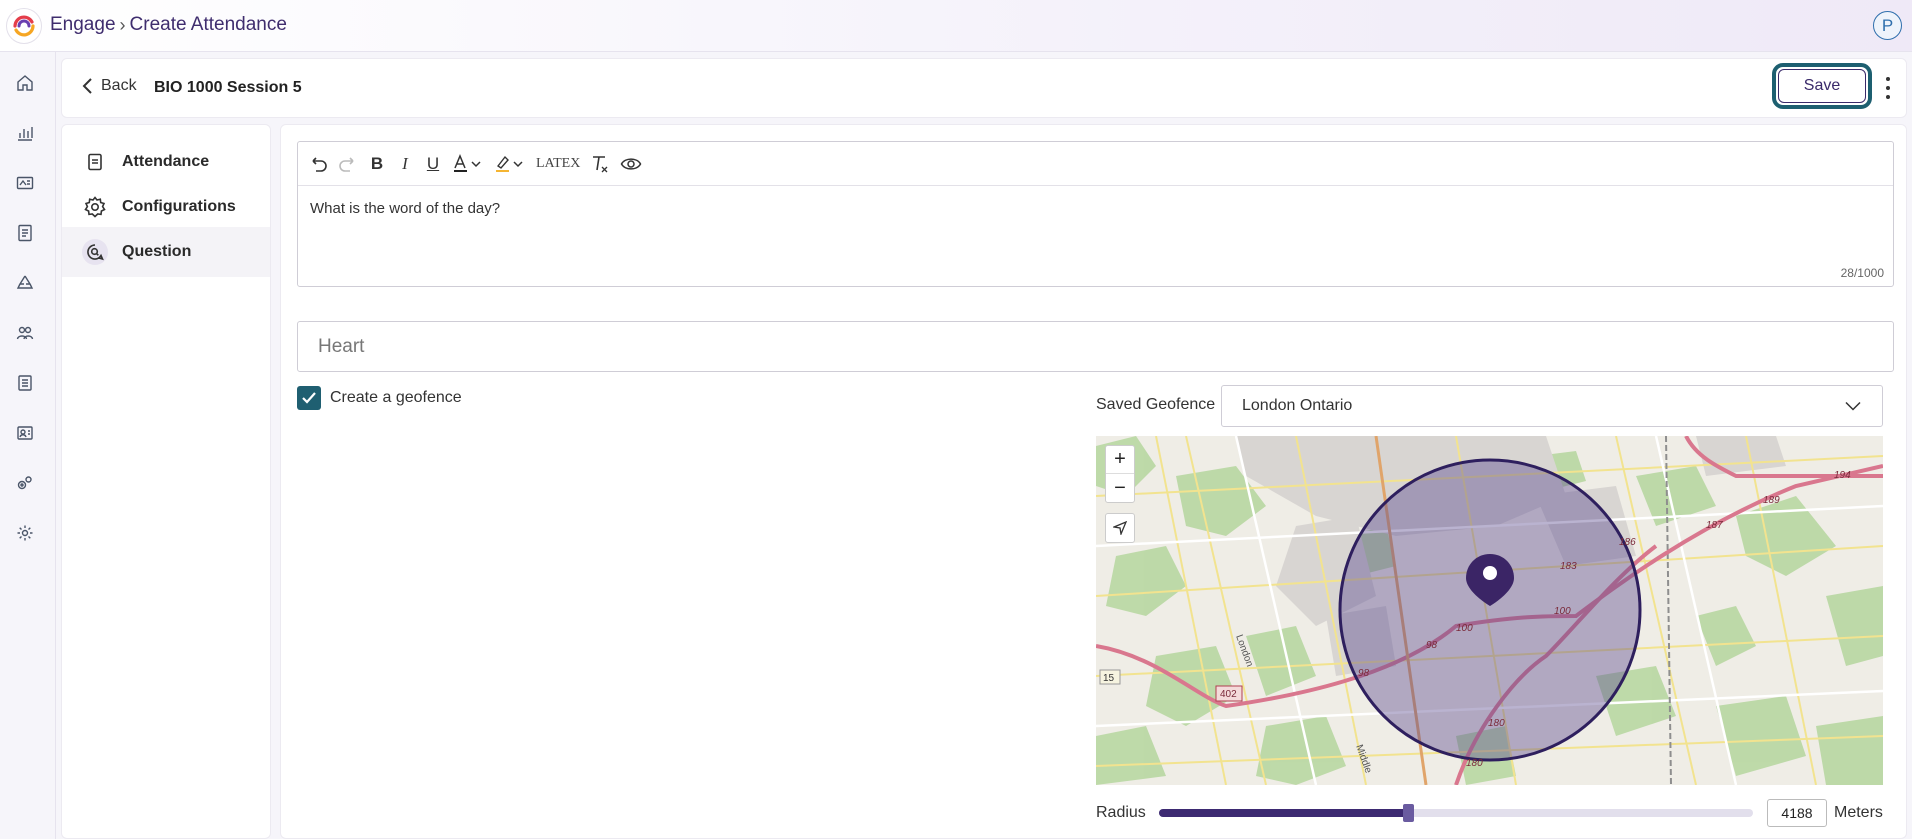 The image size is (1912, 839). I want to click on bar-chart-icon, so click(25, 133).